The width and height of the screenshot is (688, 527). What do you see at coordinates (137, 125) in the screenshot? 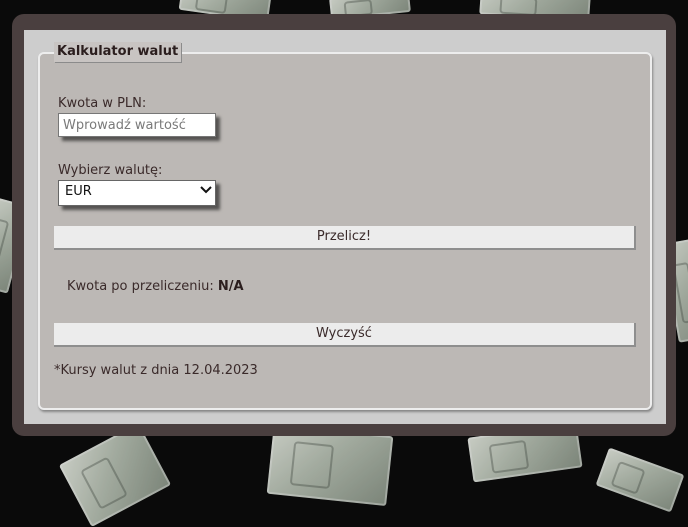
I see `amount-input` at bounding box center [137, 125].